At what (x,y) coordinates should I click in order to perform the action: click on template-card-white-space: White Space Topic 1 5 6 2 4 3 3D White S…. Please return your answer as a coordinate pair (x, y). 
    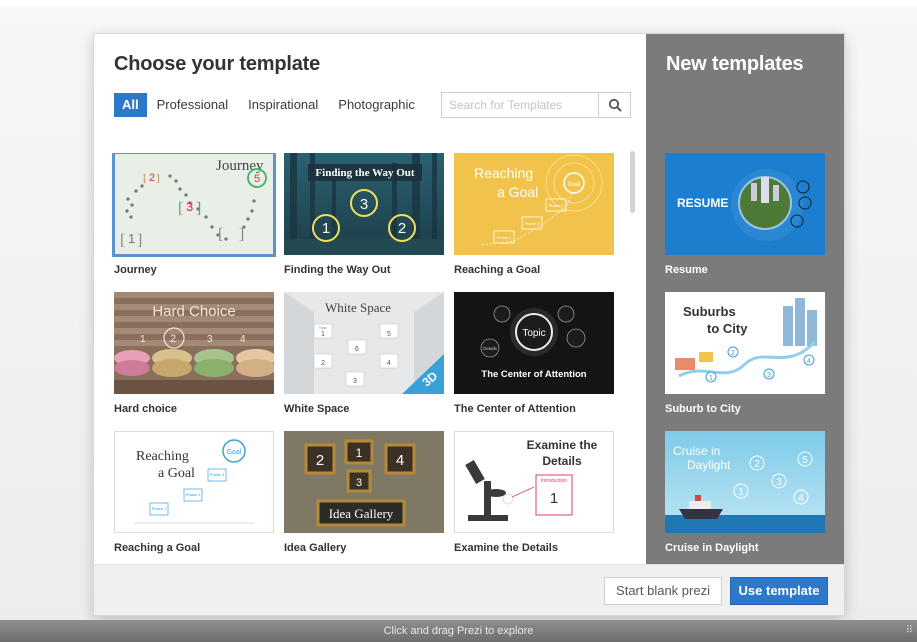
    Looking at the image, I should click on (364, 353).